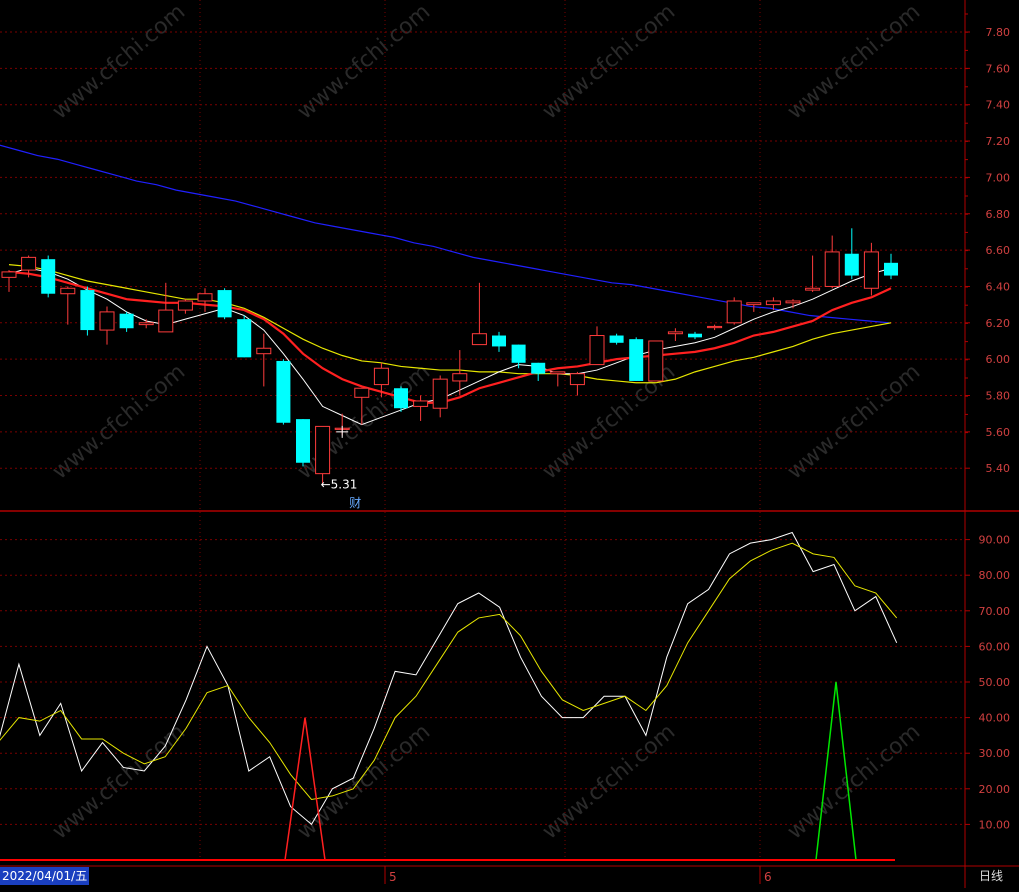  I want to click on y-tick-label: 6.00, so click(998, 359).